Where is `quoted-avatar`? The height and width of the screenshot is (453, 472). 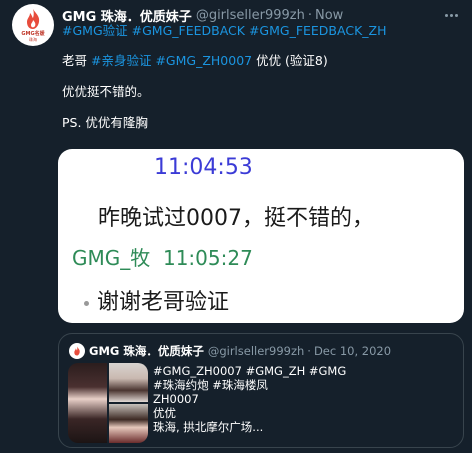
quoted-avatar is located at coordinates (77, 351).